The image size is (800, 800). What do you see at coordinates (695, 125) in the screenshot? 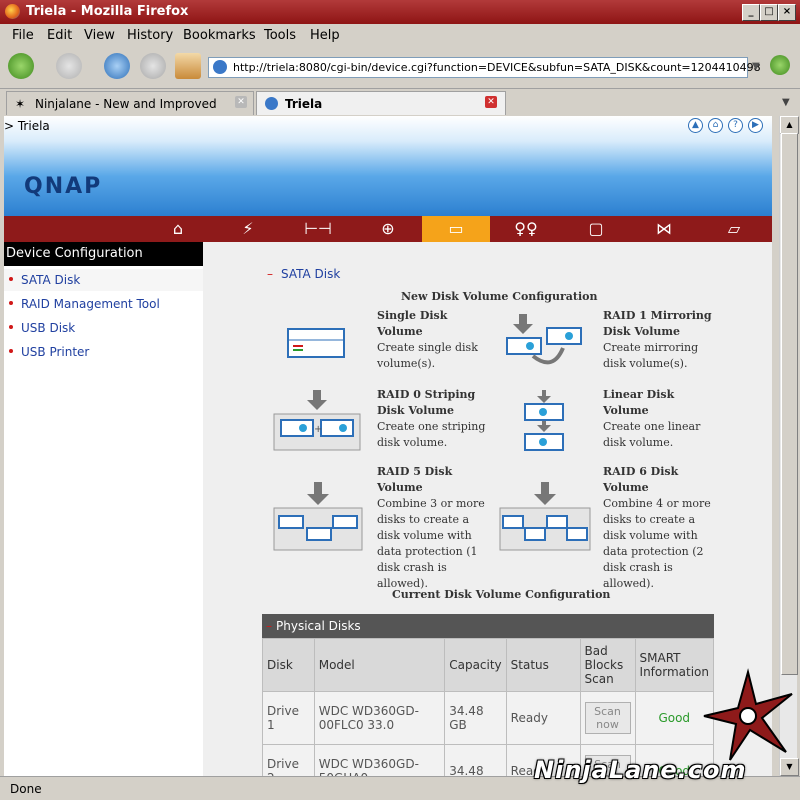
I see `up-icon: ▲` at bounding box center [695, 125].